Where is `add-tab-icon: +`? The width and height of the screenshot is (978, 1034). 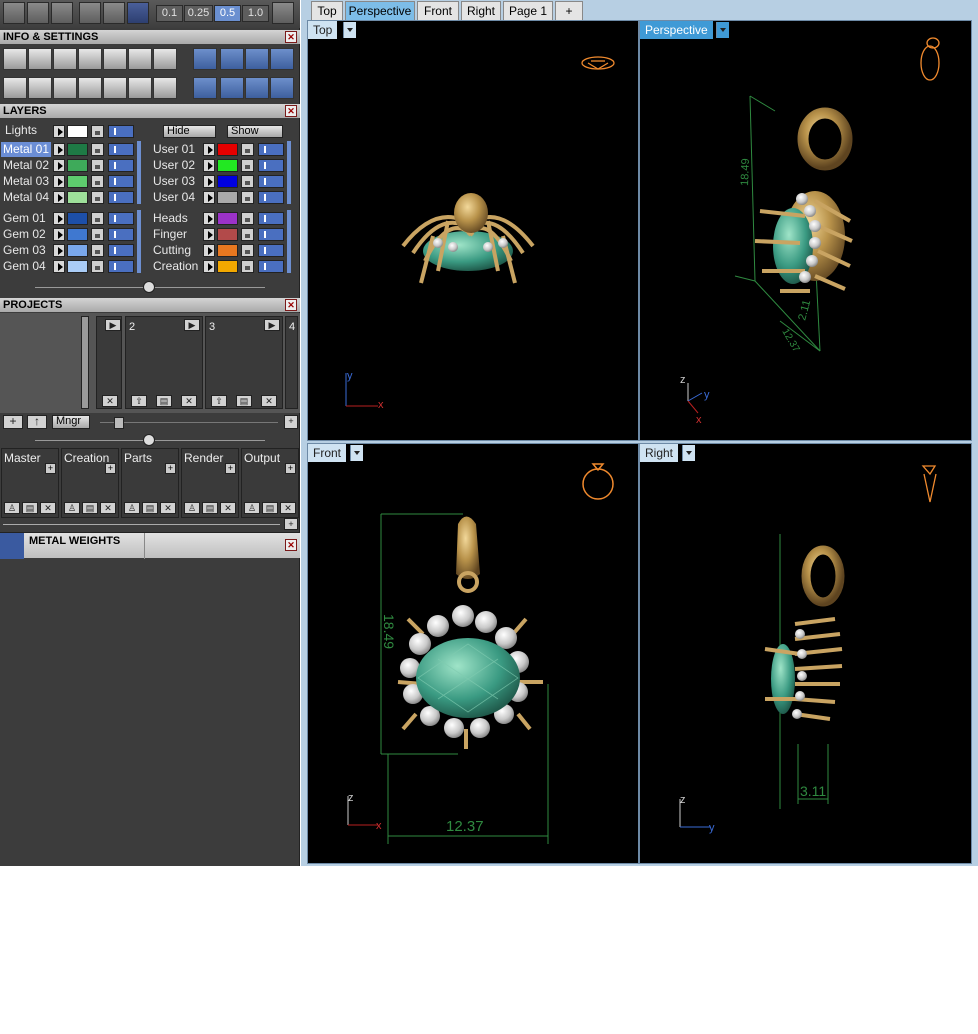
add-tab-icon: + is located at coordinates (569, 10).